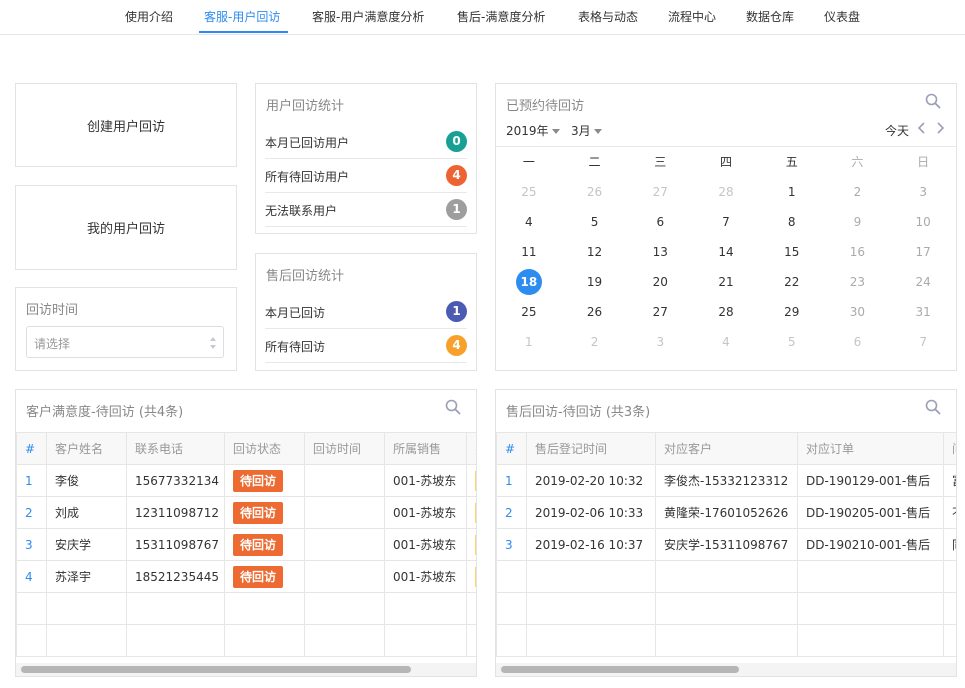 Image resolution: width=965 pixels, height=688 pixels. Describe the element at coordinates (770, 17) in the screenshot. I see `nav-tab-warehouse: 数据仓库` at that location.